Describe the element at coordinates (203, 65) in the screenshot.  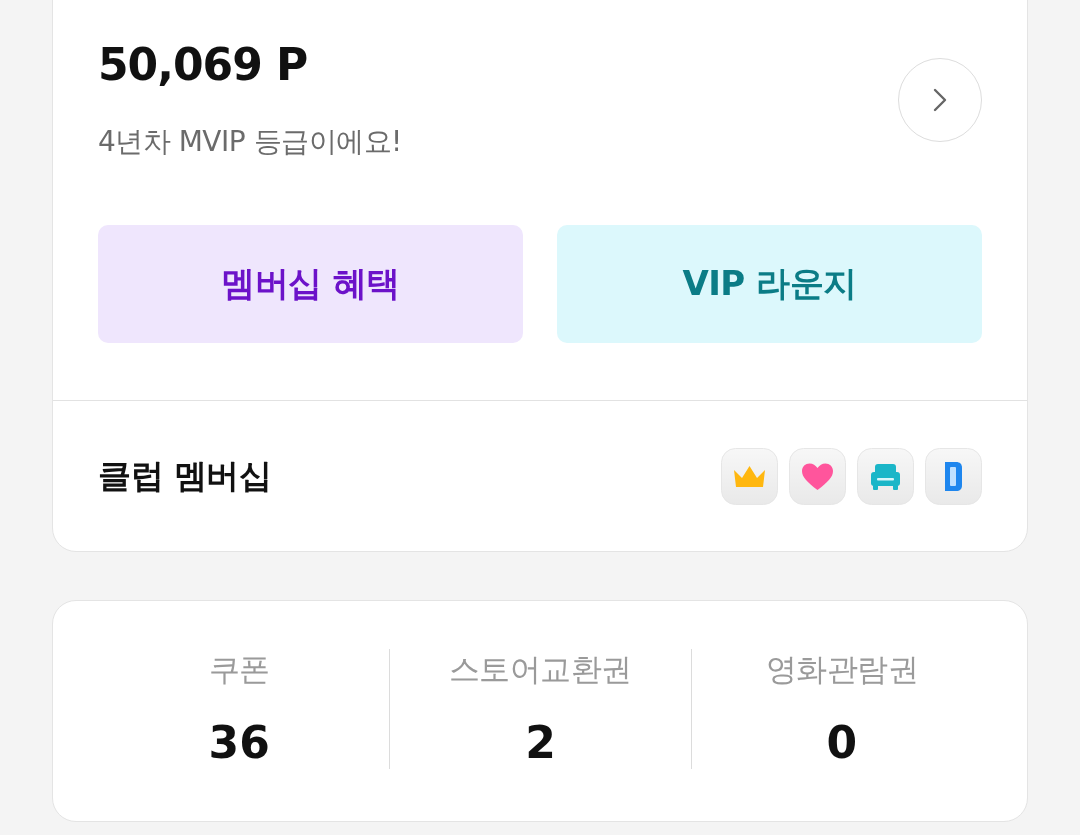
I see `points-balance: 50,069 P` at that location.